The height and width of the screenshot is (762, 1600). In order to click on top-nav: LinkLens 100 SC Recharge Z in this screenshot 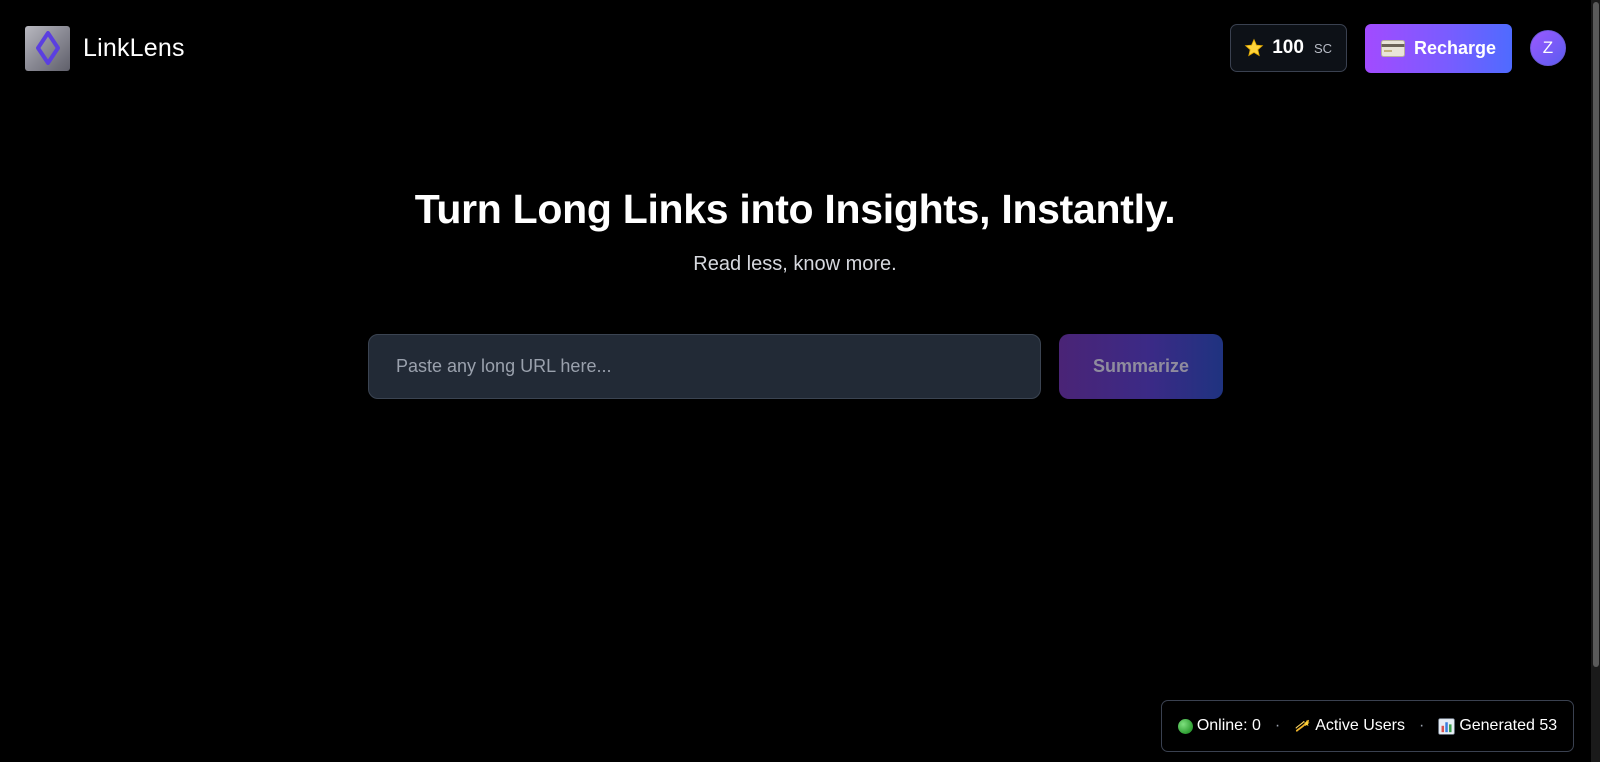, I will do `click(795, 48)`.